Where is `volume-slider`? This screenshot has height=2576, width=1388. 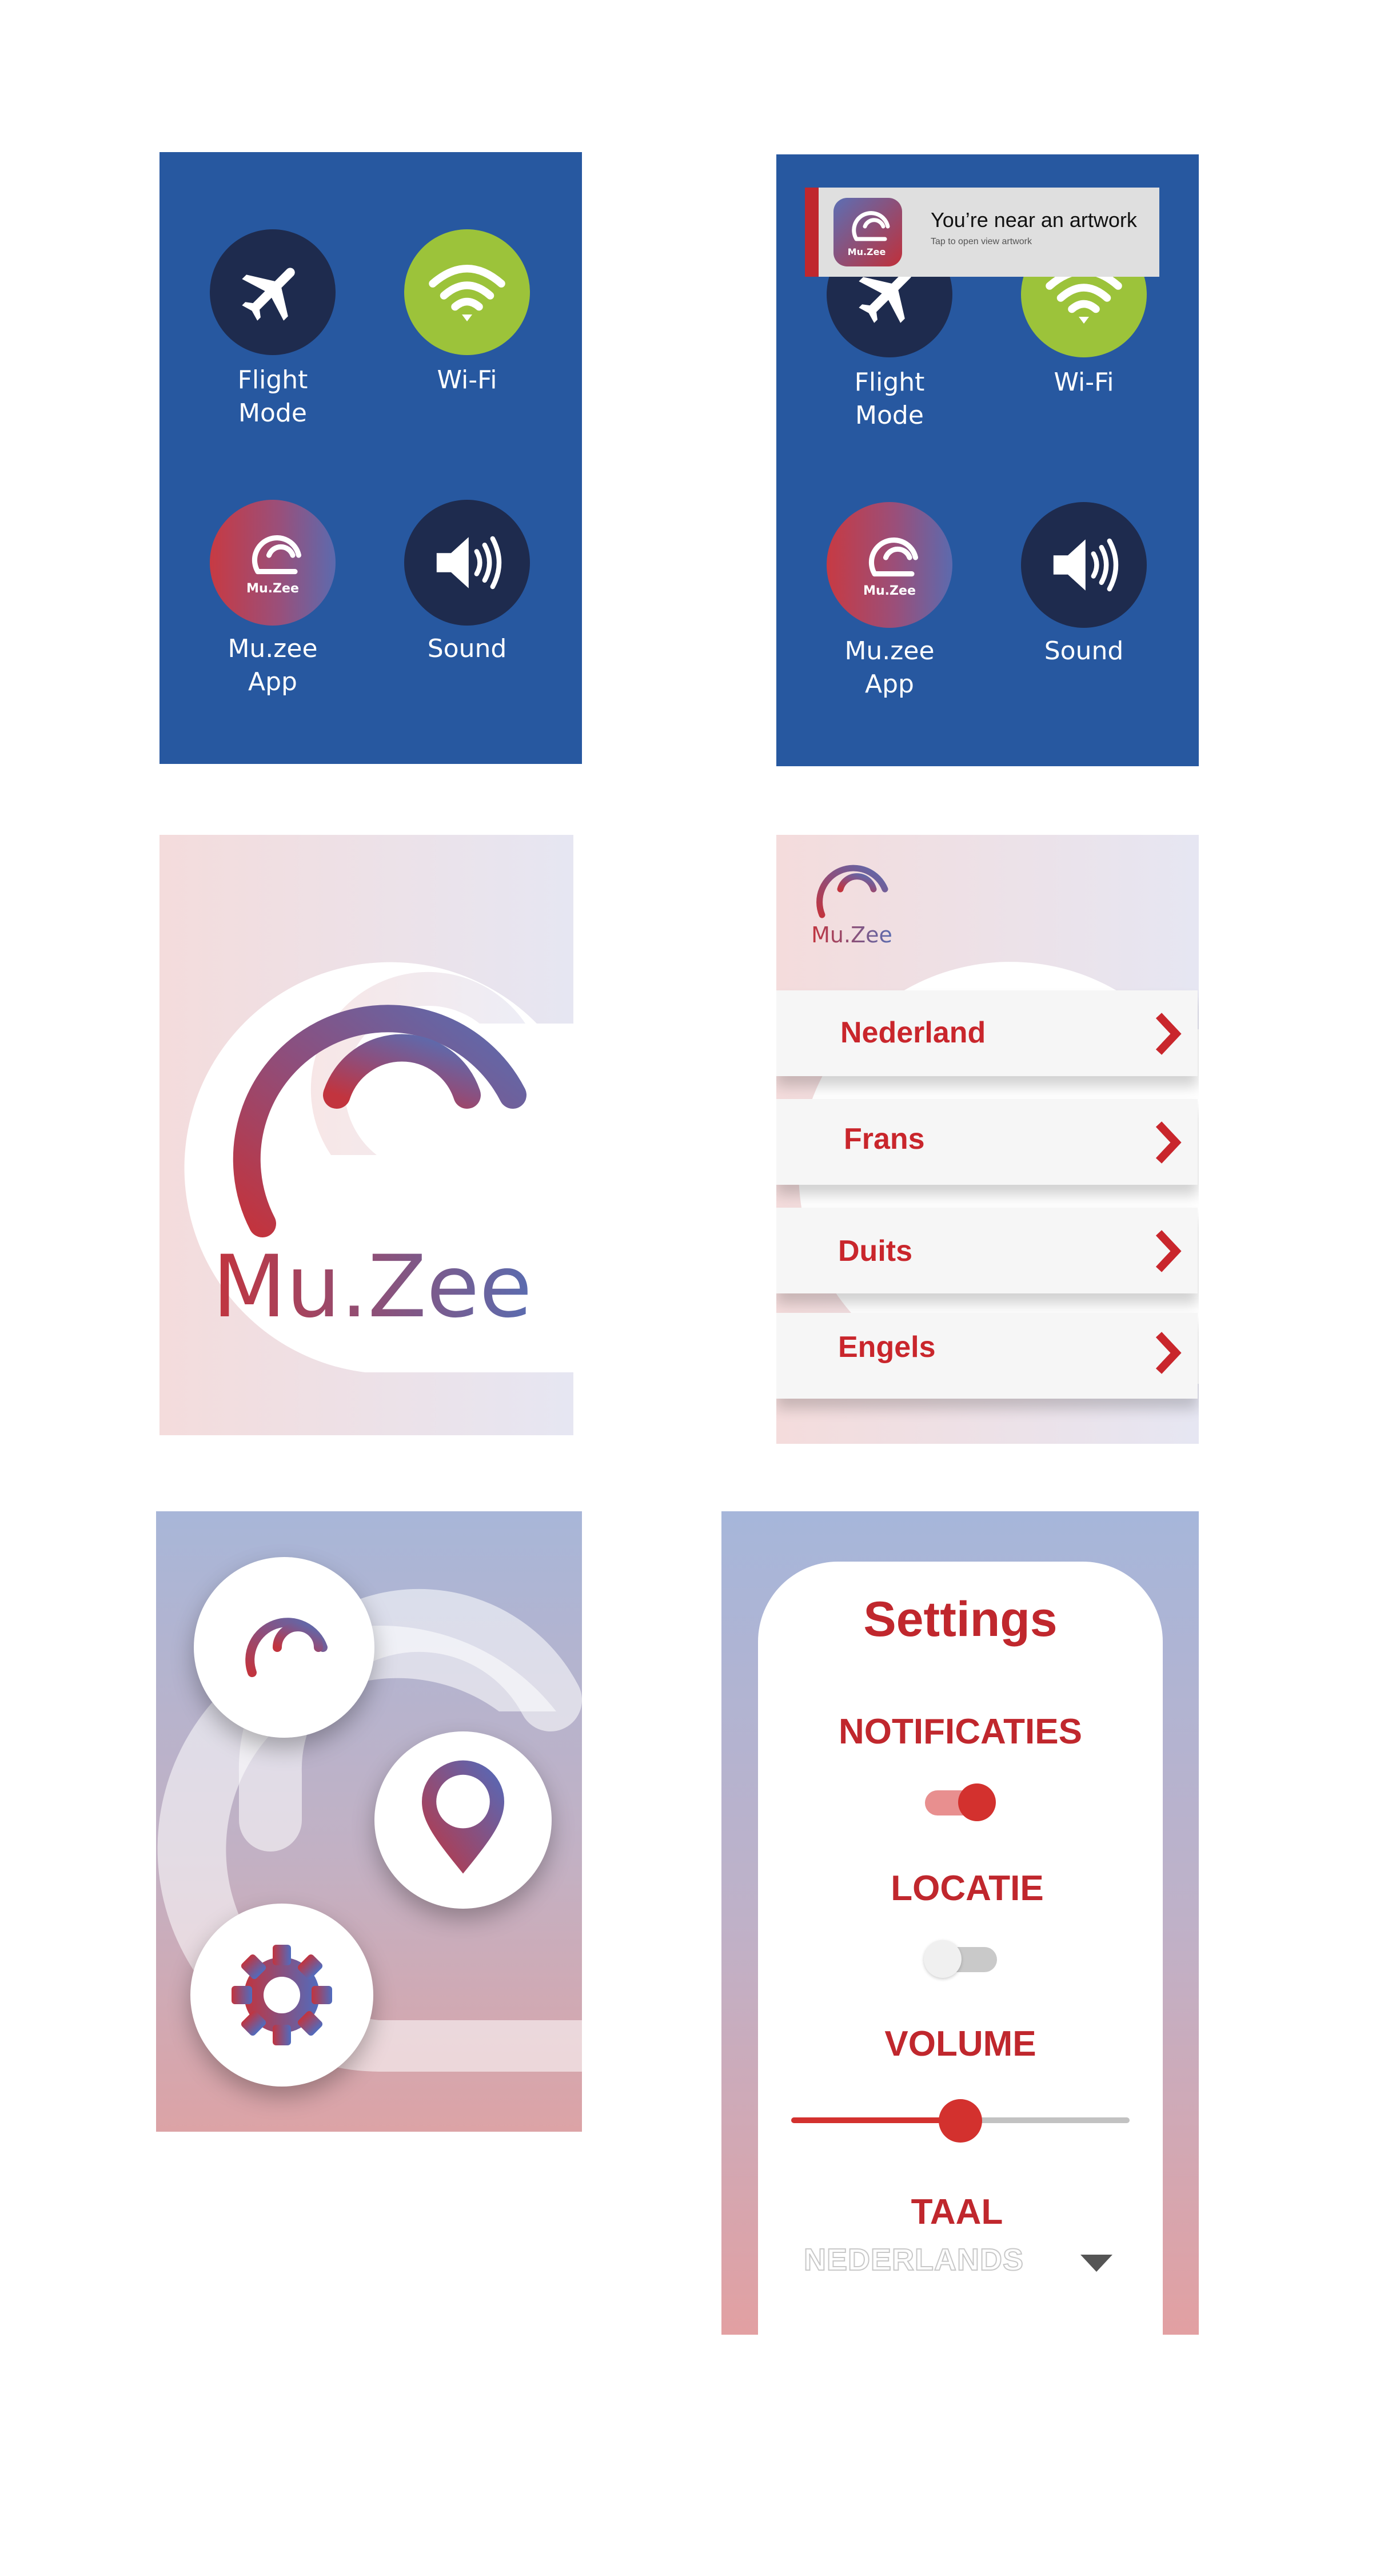
volume-slider is located at coordinates (961, 2120).